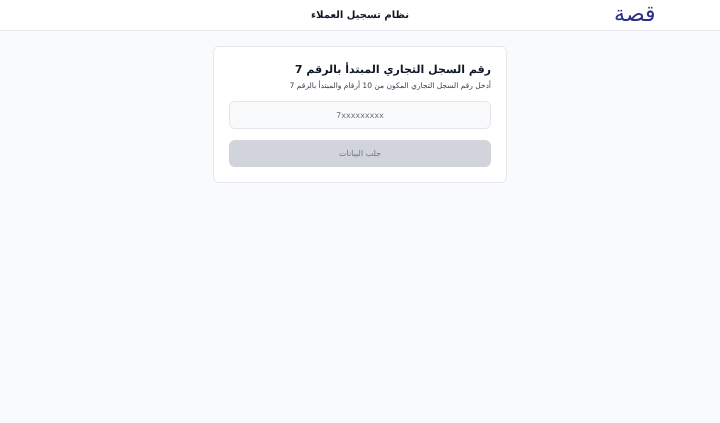 This screenshot has height=423, width=720. I want to click on input-field: 7xxxxxxxxx, so click(360, 115).